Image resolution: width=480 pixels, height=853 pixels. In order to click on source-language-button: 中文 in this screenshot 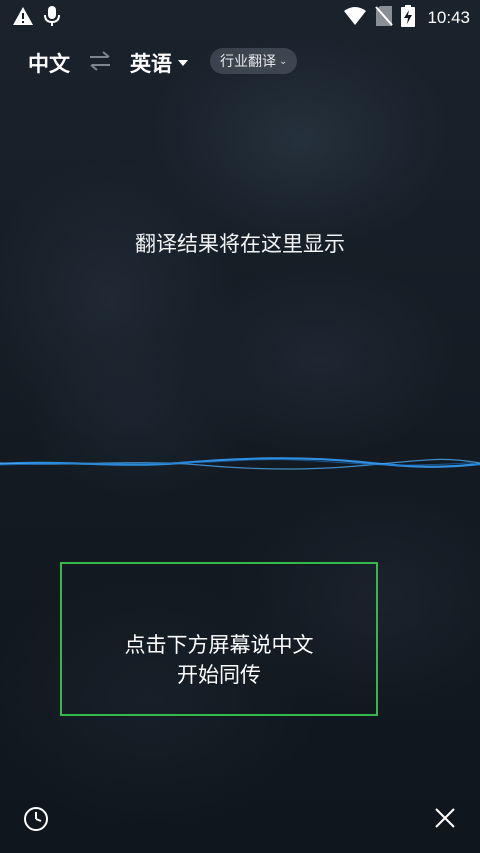, I will do `click(49, 63)`.